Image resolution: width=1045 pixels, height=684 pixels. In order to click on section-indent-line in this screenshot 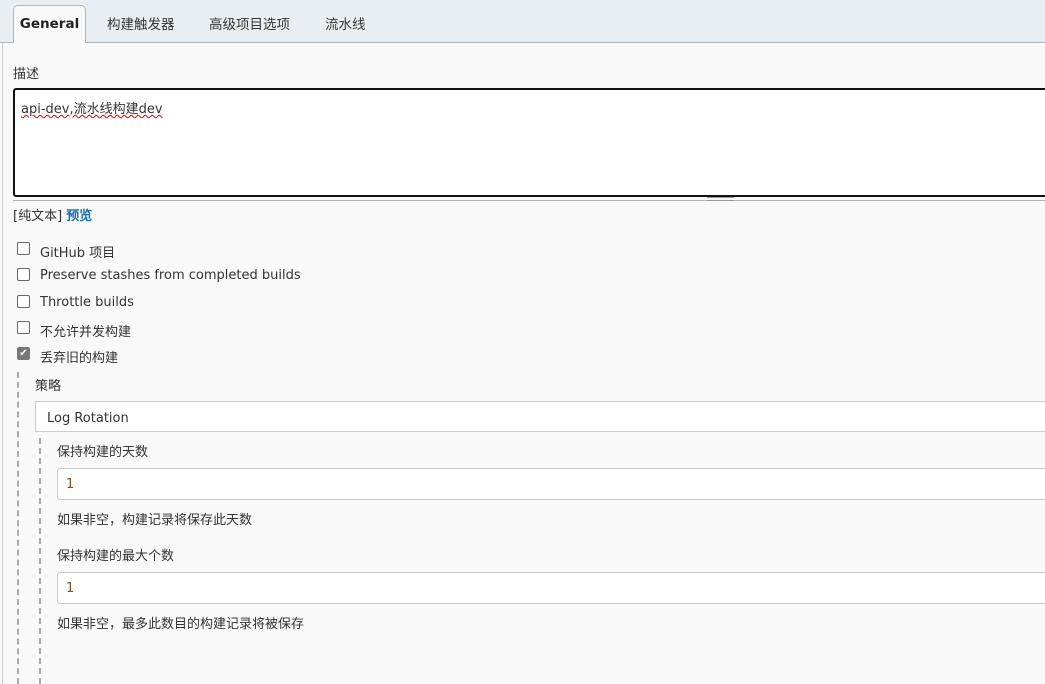, I will do `click(18, 528)`.